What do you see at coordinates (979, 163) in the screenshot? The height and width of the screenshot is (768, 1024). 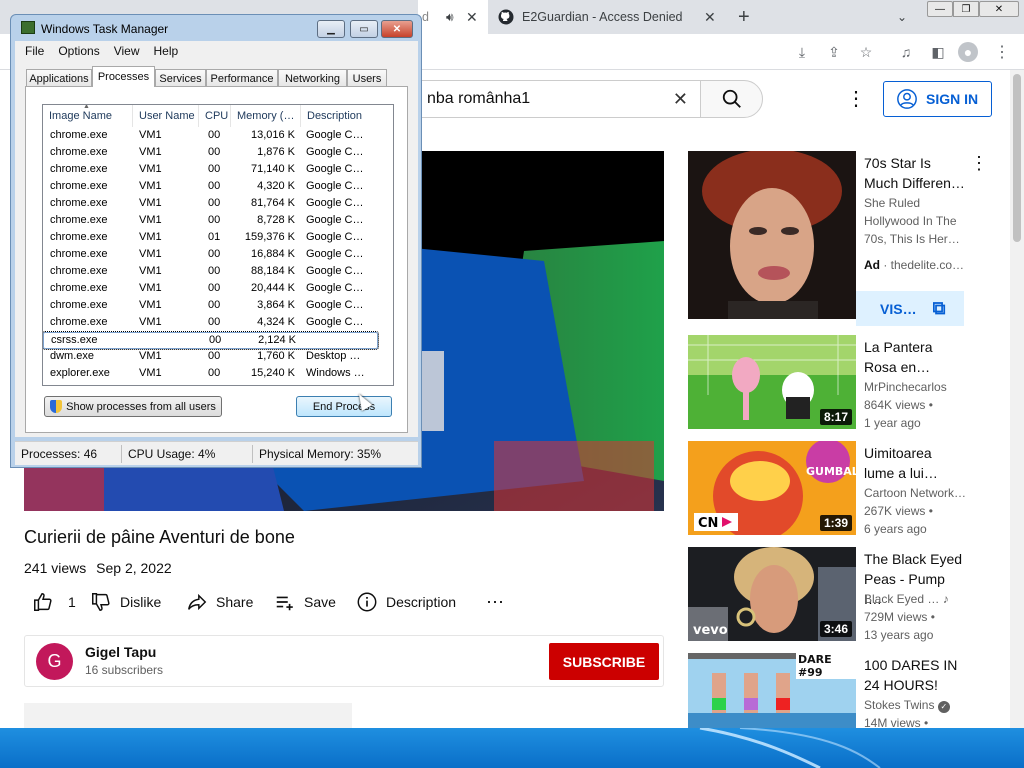 I see `more-vert-icon: ⋮` at bounding box center [979, 163].